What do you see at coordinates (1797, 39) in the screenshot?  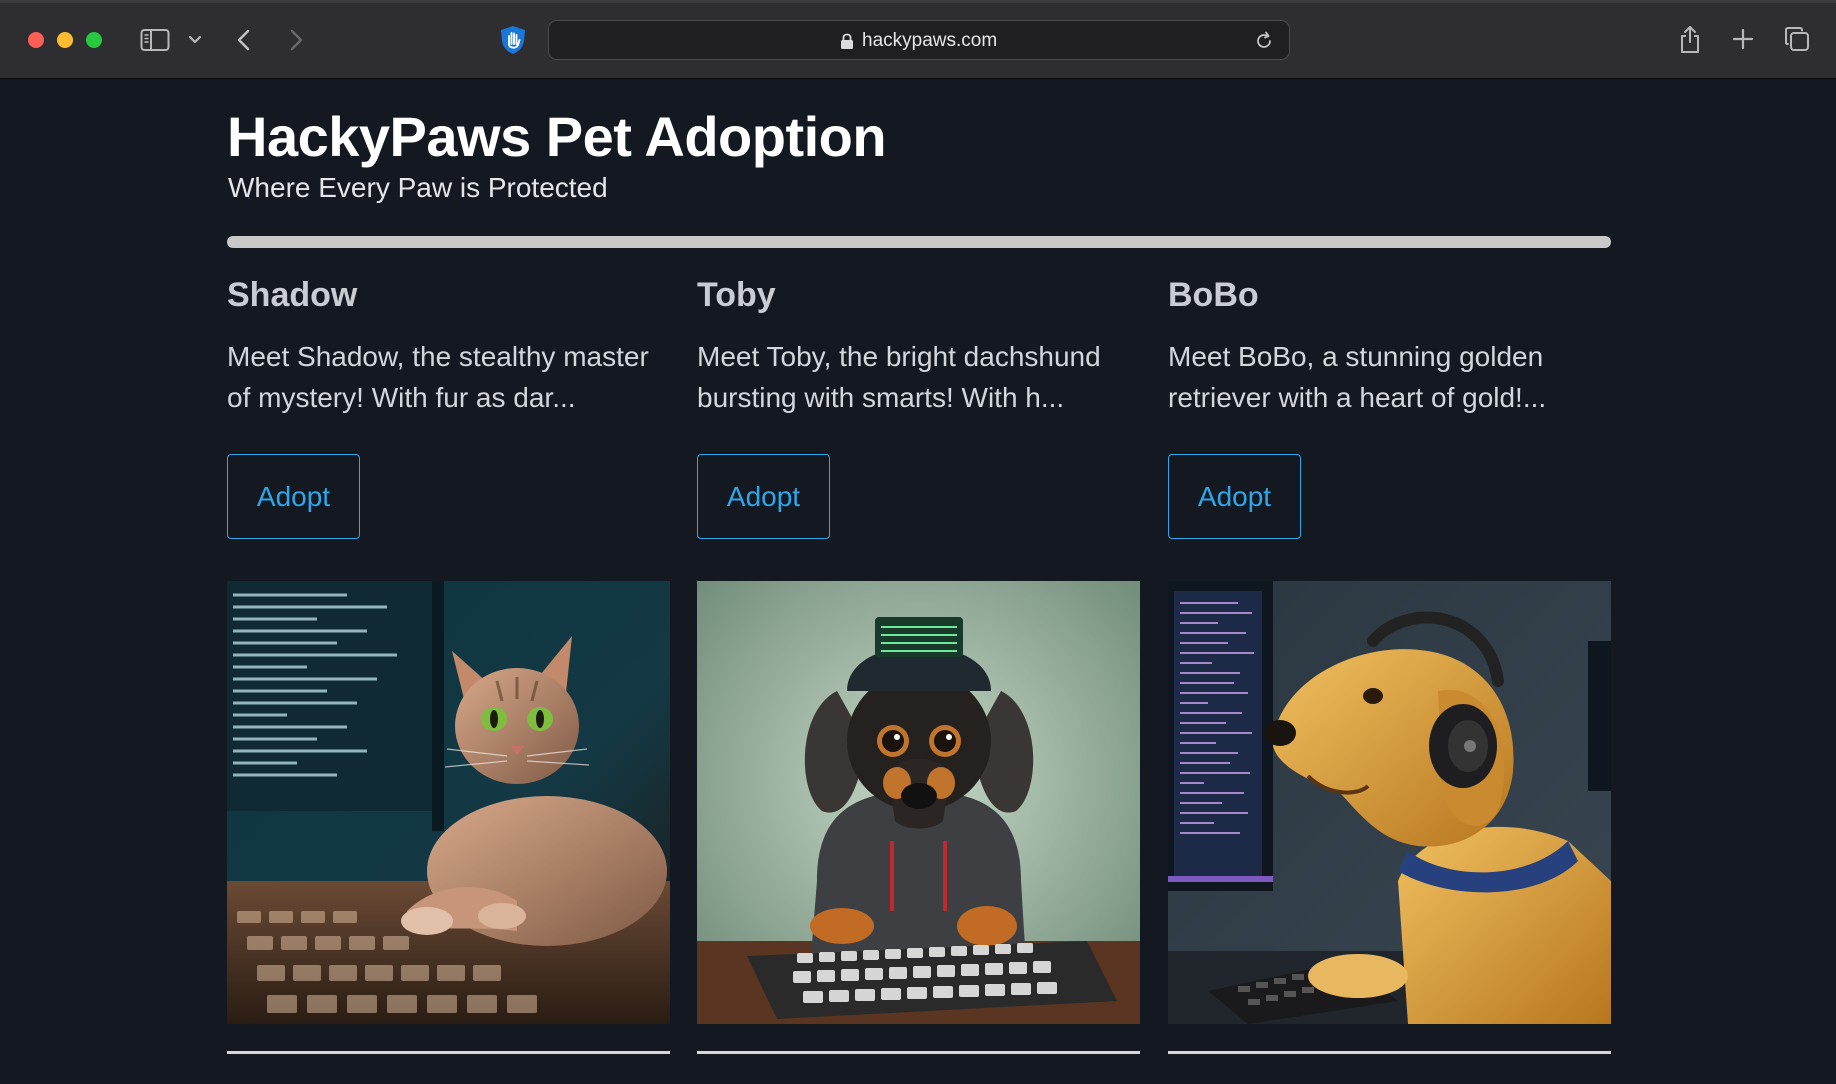 I see `tabs-icon` at bounding box center [1797, 39].